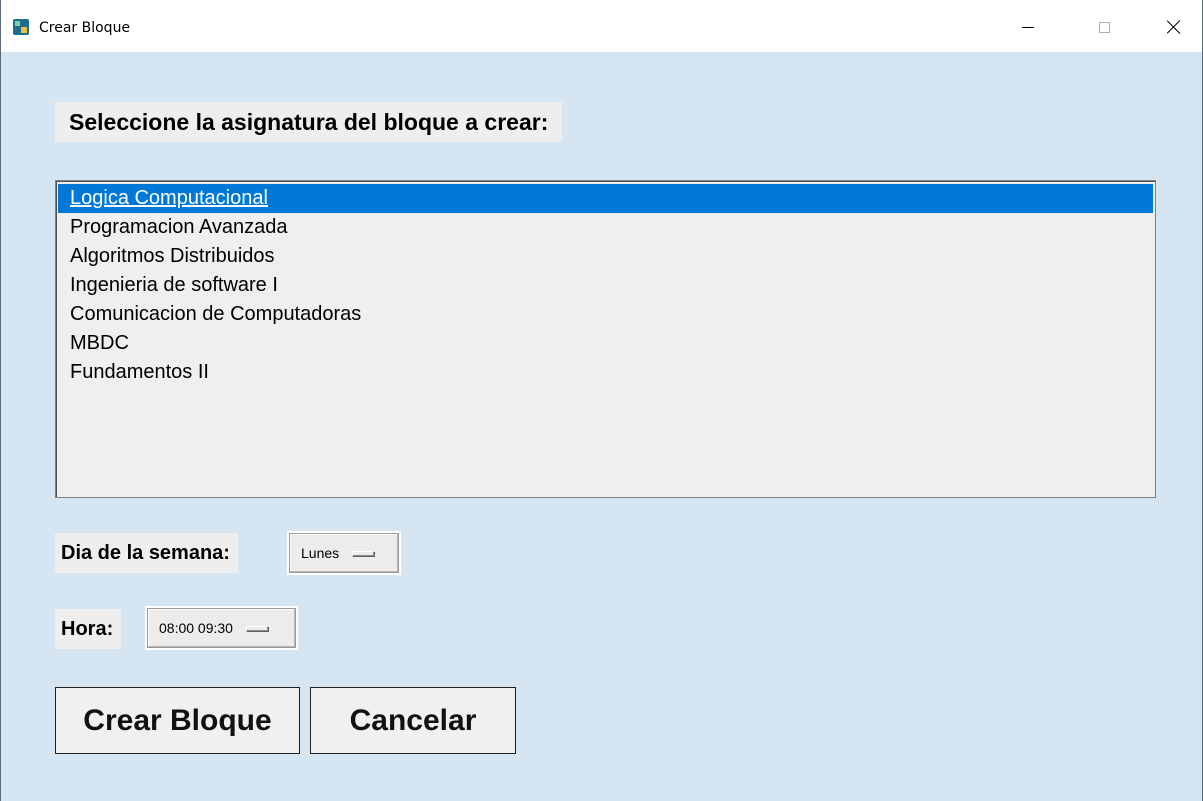 This screenshot has height=801, width=1203. What do you see at coordinates (85, 28) in the screenshot?
I see `window-title: Crear Bloque` at bounding box center [85, 28].